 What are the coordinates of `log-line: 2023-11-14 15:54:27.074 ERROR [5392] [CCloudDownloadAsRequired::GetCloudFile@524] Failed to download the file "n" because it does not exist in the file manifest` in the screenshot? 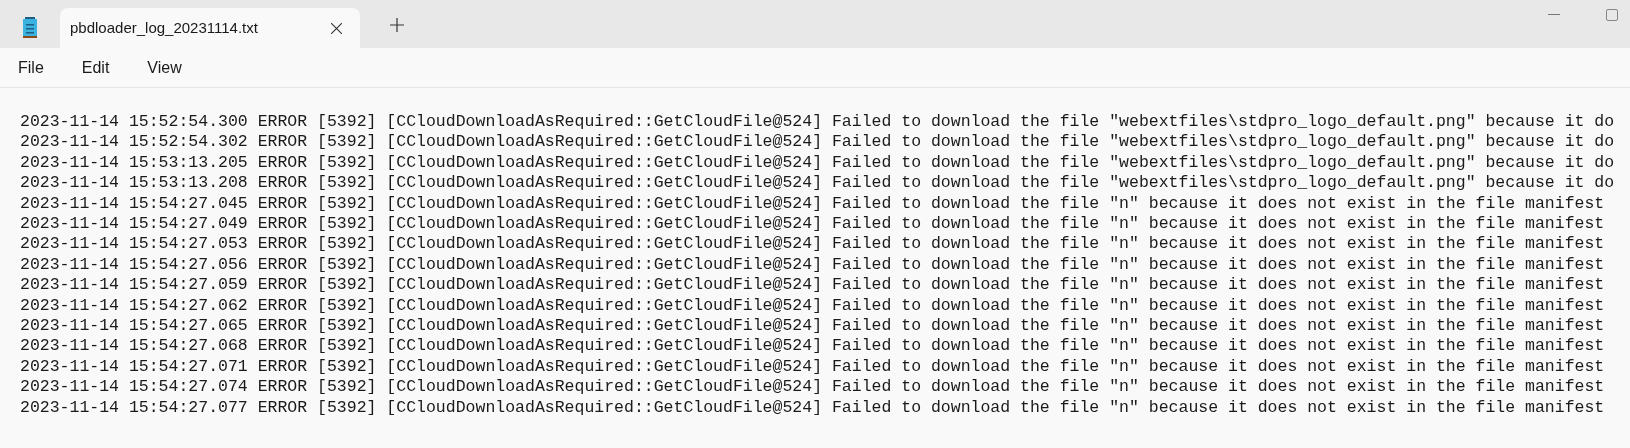 It's located at (812, 387).